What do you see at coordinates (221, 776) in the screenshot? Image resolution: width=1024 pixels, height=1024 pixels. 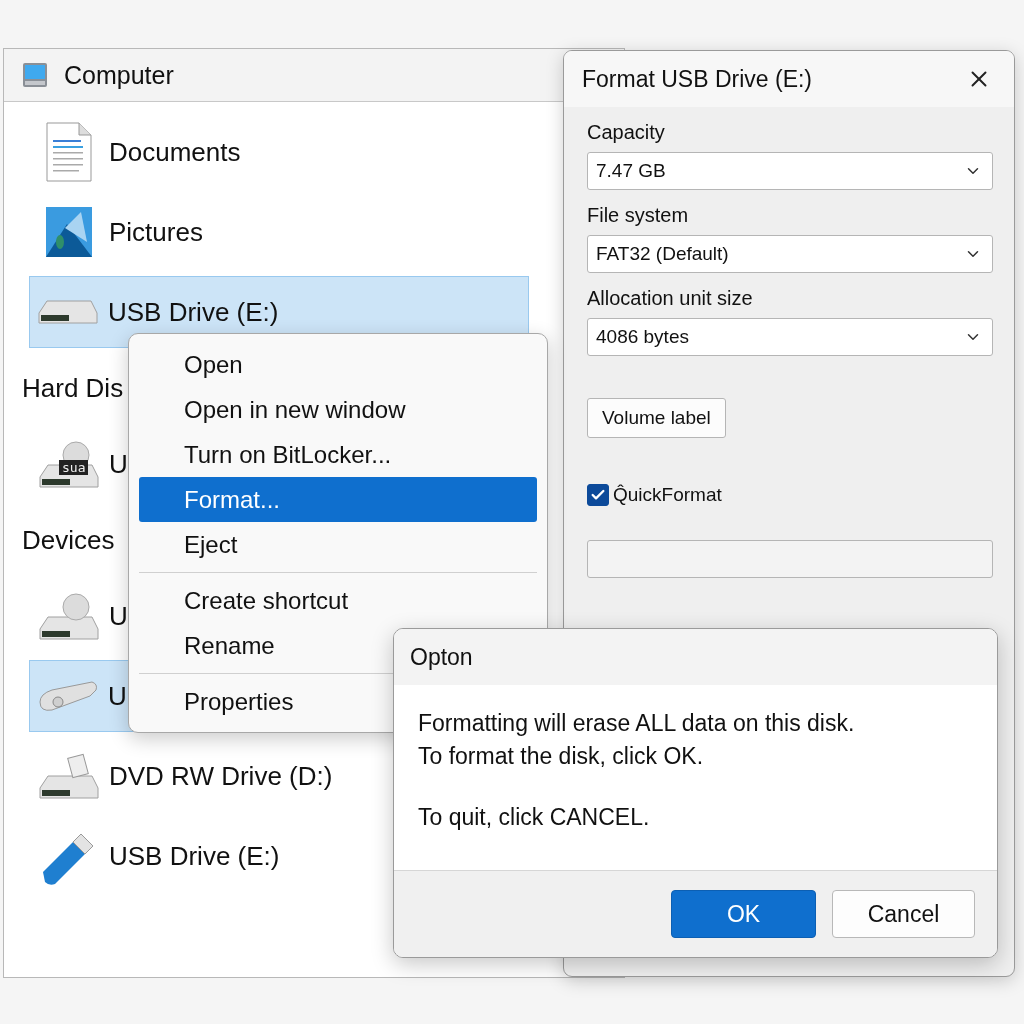 I see `item-label: DVD RW Drive (D:)` at bounding box center [221, 776].